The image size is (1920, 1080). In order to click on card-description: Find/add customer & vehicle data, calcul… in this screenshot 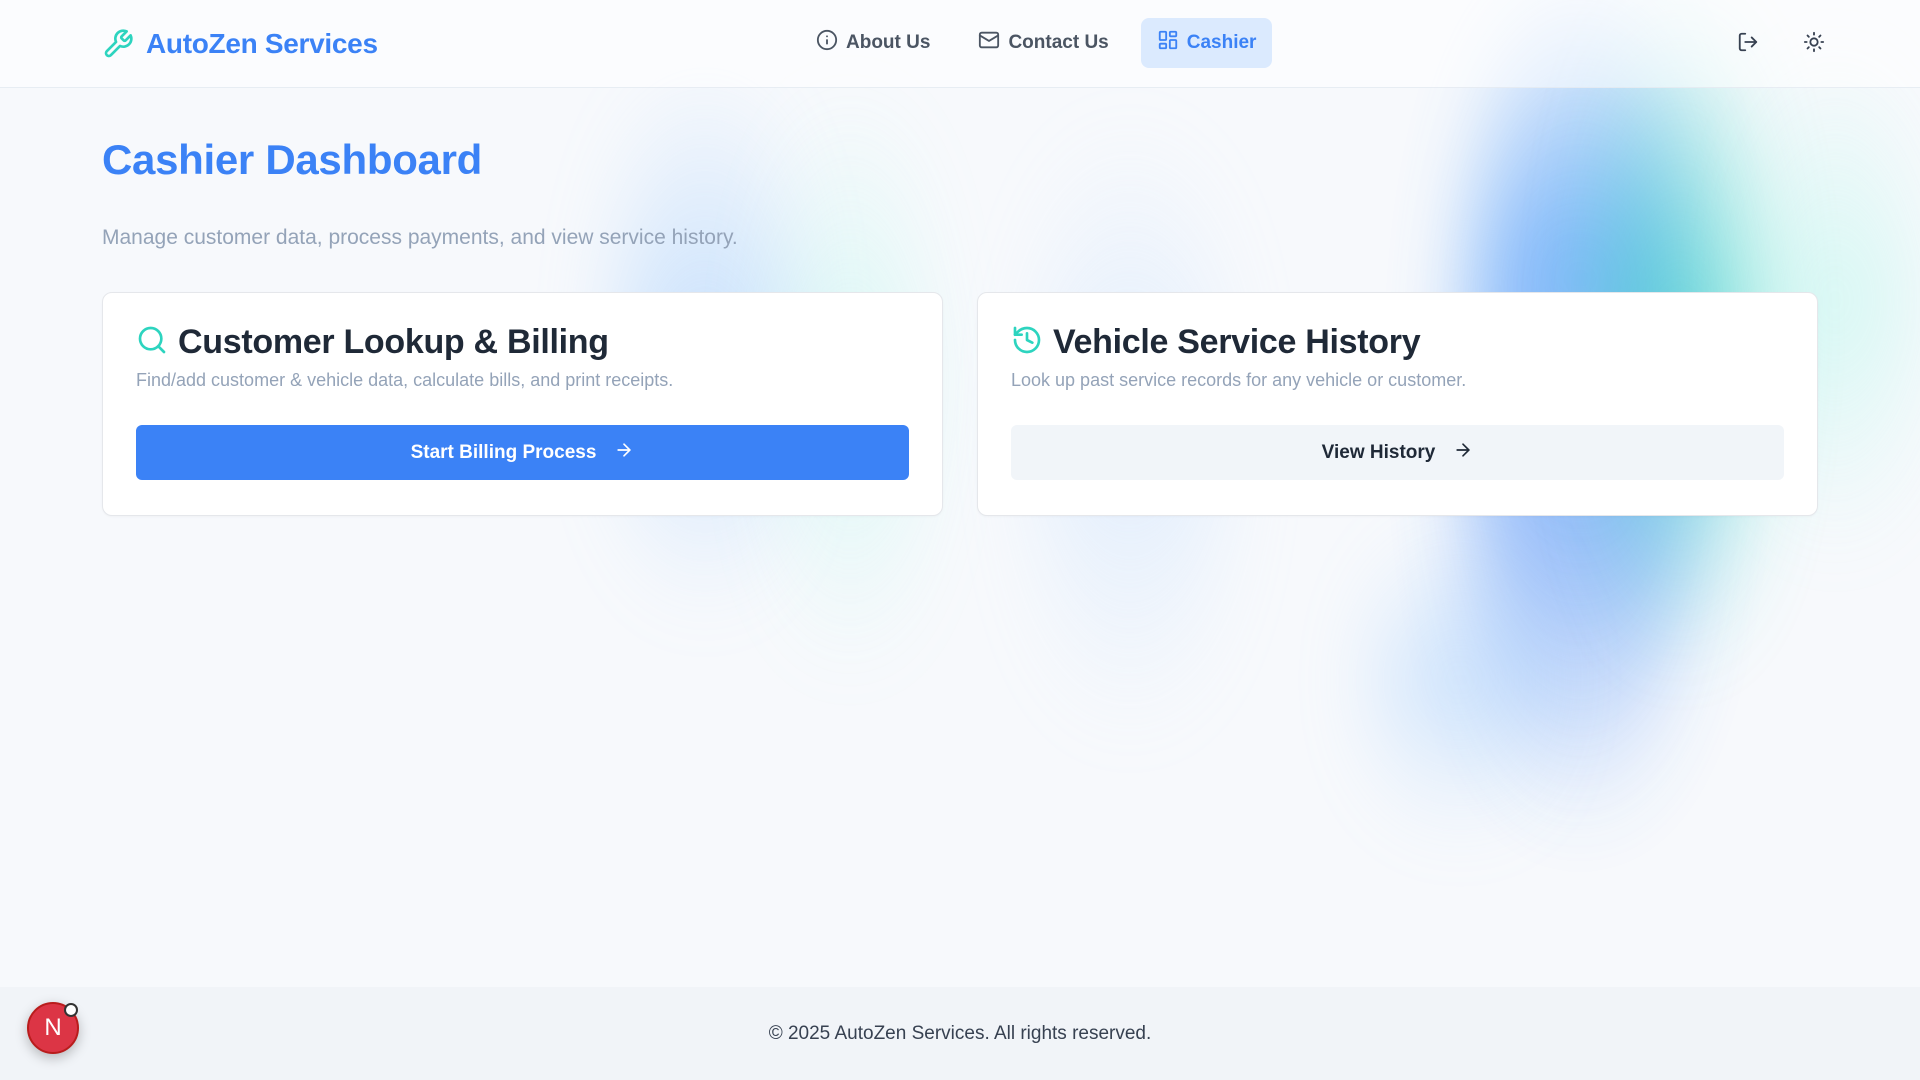, I will do `click(405, 380)`.